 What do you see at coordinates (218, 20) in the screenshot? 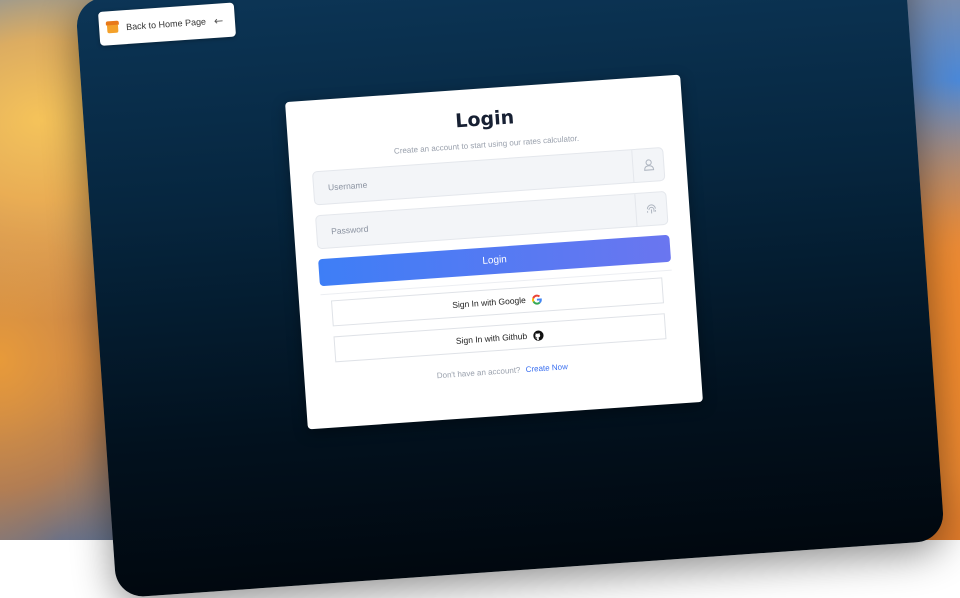
I see `arrow-left-icon: ←` at bounding box center [218, 20].